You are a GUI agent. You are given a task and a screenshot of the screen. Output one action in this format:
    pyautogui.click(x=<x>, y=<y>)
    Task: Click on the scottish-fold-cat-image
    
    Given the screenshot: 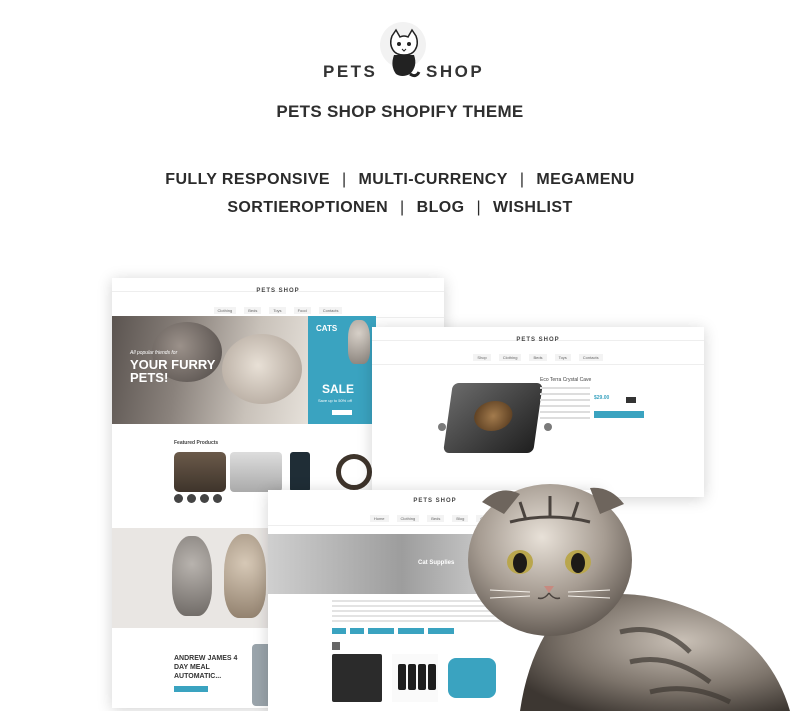 What is the action you would take?
    pyautogui.click(x=629, y=597)
    